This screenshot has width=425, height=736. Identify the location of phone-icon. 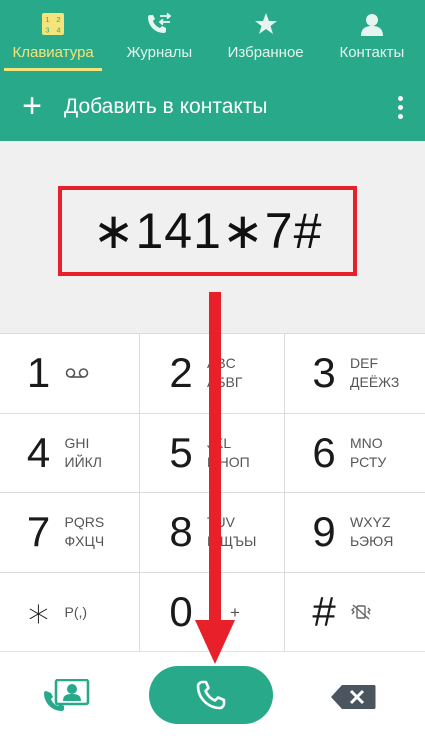
(211, 695).